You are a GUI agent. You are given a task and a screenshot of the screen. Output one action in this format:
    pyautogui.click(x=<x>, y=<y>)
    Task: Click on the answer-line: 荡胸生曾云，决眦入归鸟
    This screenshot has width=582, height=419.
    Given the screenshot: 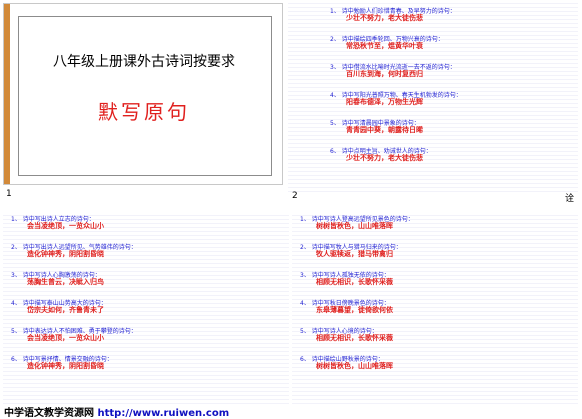 What is the action you would take?
    pyautogui.click(x=65, y=282)
    